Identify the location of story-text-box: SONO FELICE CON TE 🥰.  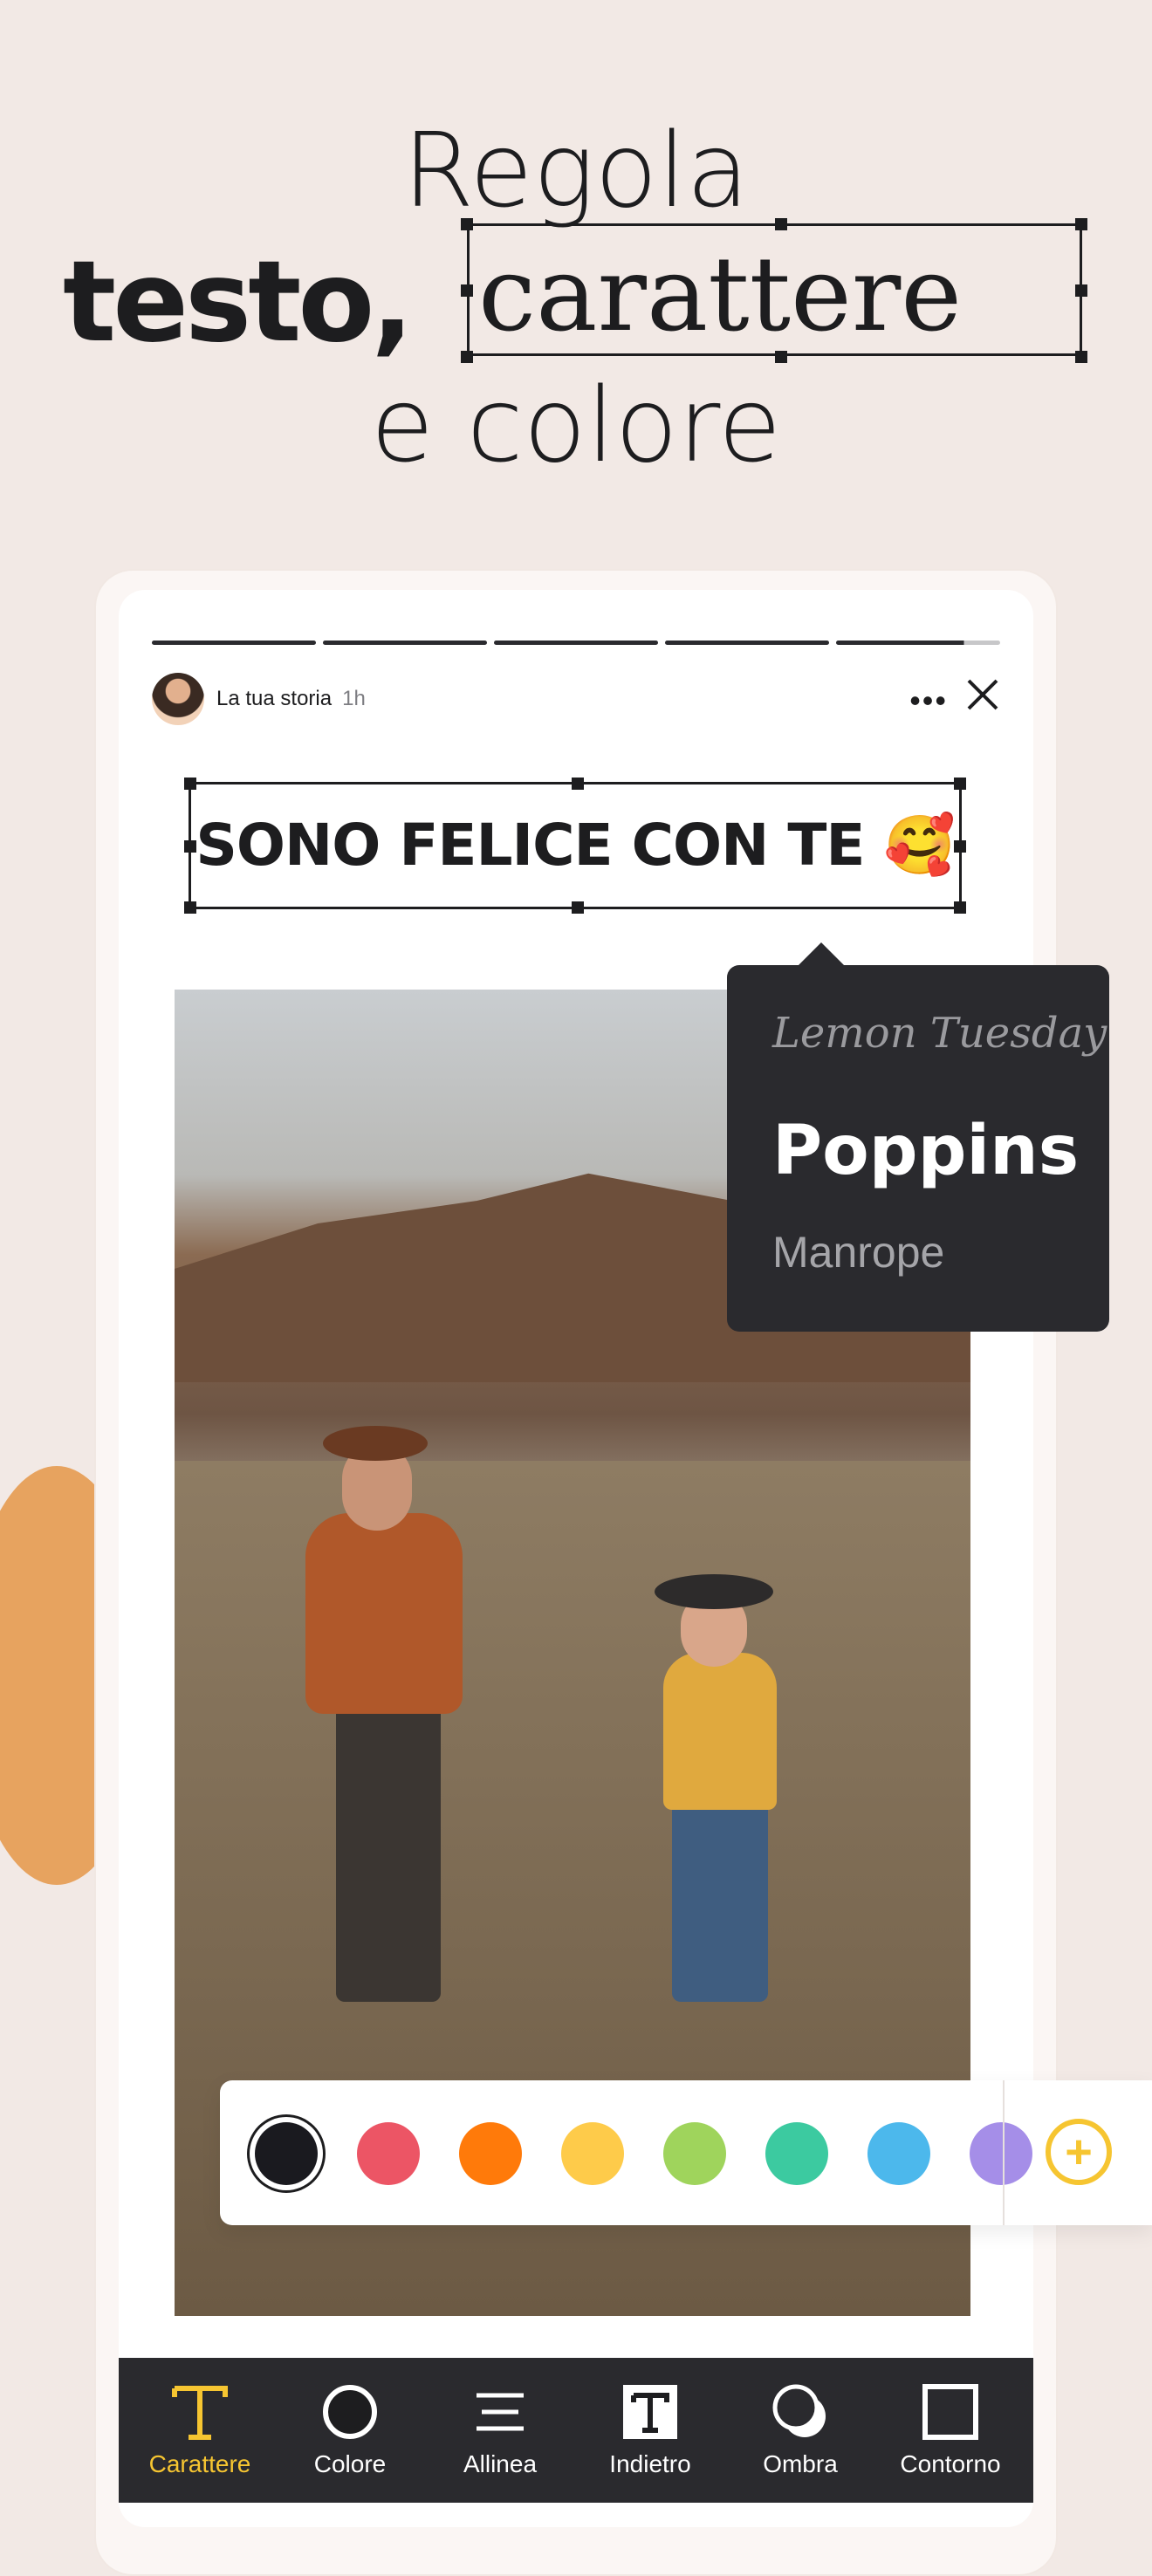
(575, 846).